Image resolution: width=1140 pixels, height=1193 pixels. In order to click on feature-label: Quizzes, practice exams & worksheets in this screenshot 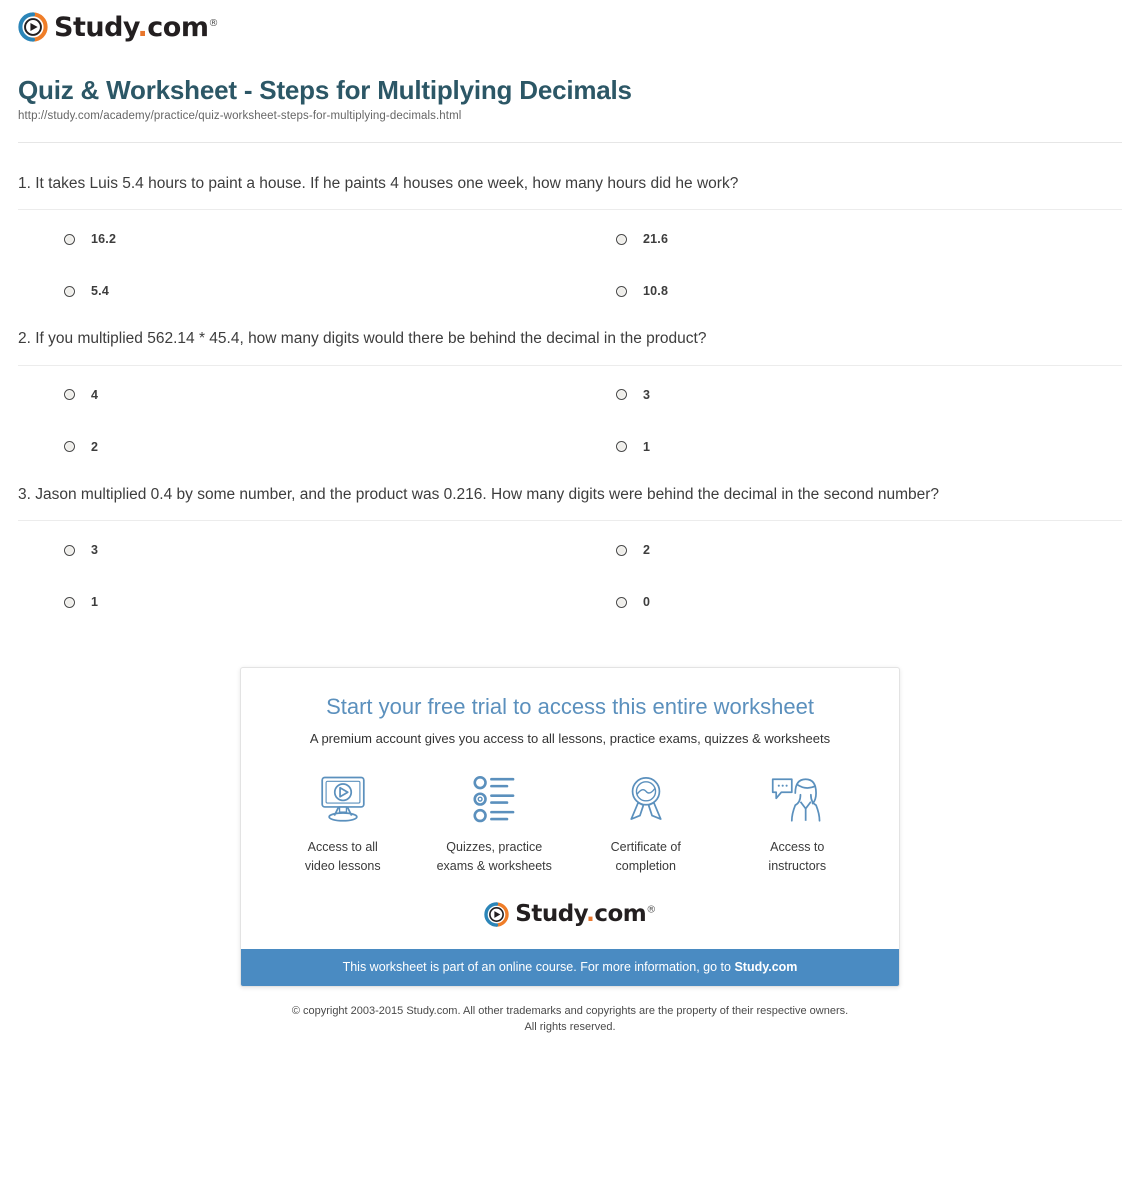, I will do `click(494, 857)`.